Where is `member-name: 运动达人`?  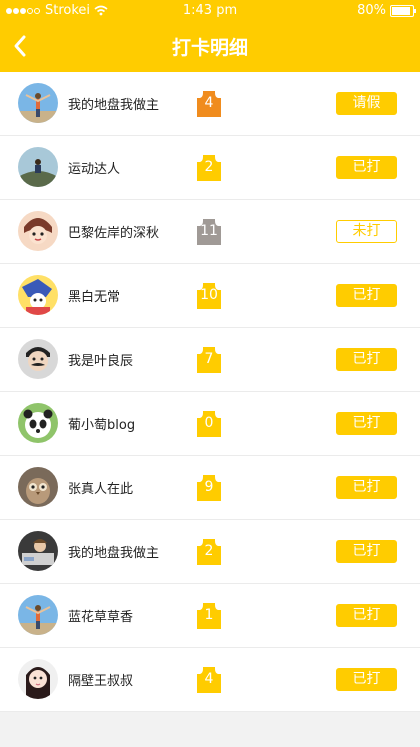 member-name: 运动达人 is located at coordinates (94, 169).